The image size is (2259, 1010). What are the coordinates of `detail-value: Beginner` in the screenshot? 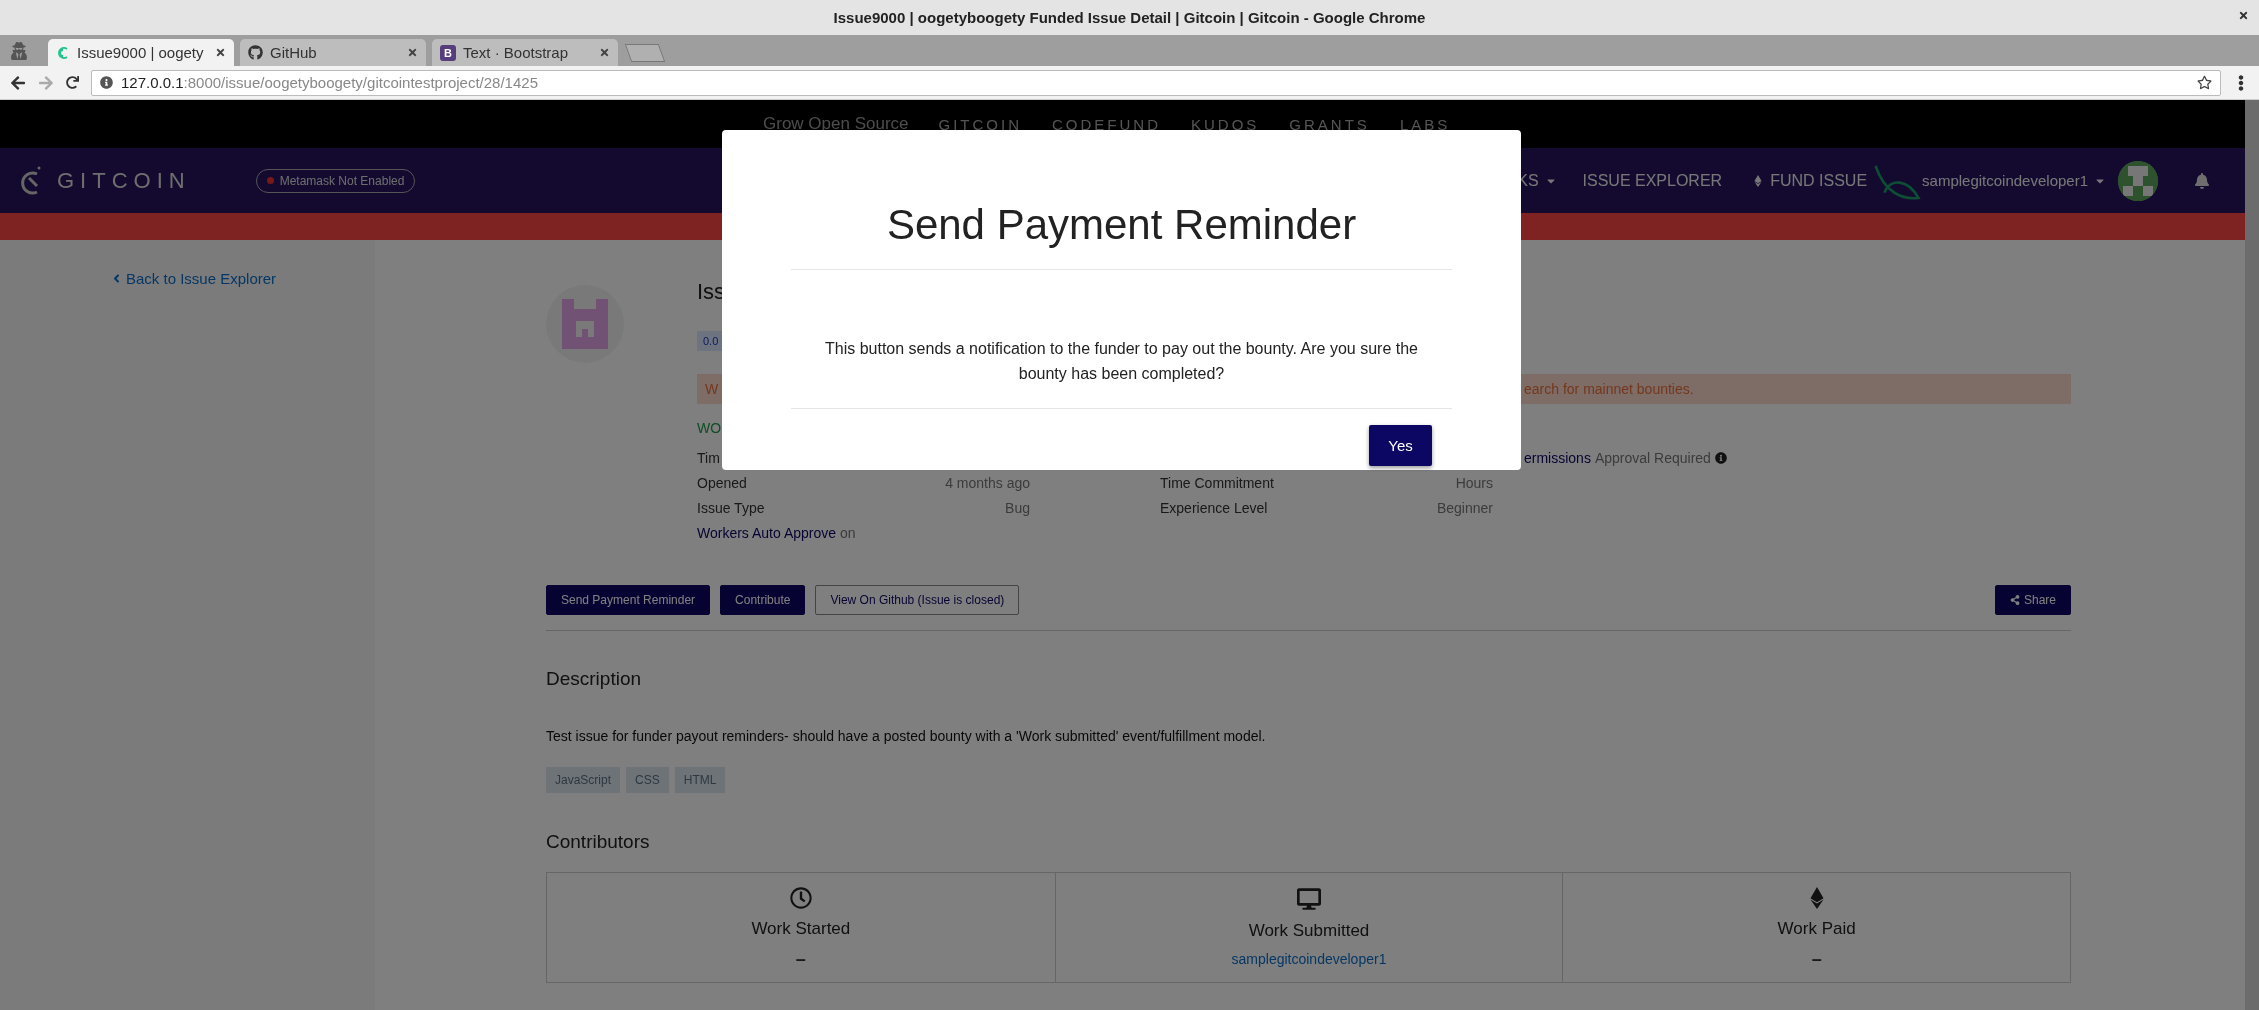 It's located at (1464, 507).